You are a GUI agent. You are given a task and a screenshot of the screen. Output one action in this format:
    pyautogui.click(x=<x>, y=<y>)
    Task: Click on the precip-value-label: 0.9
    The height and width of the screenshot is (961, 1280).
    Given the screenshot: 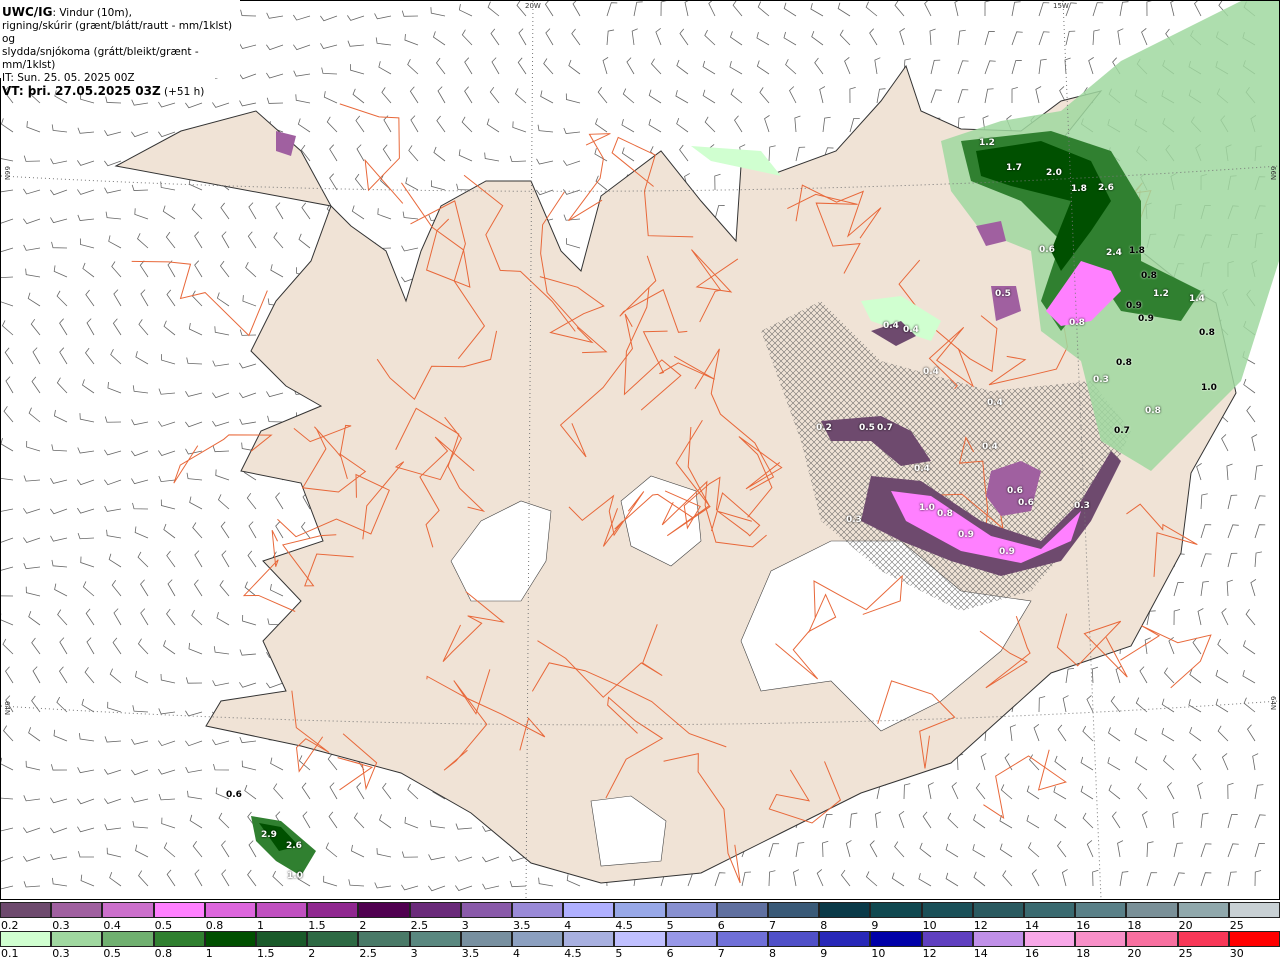 What is the action you would take?
    pyautogui.click(x=1134, y=306)
    